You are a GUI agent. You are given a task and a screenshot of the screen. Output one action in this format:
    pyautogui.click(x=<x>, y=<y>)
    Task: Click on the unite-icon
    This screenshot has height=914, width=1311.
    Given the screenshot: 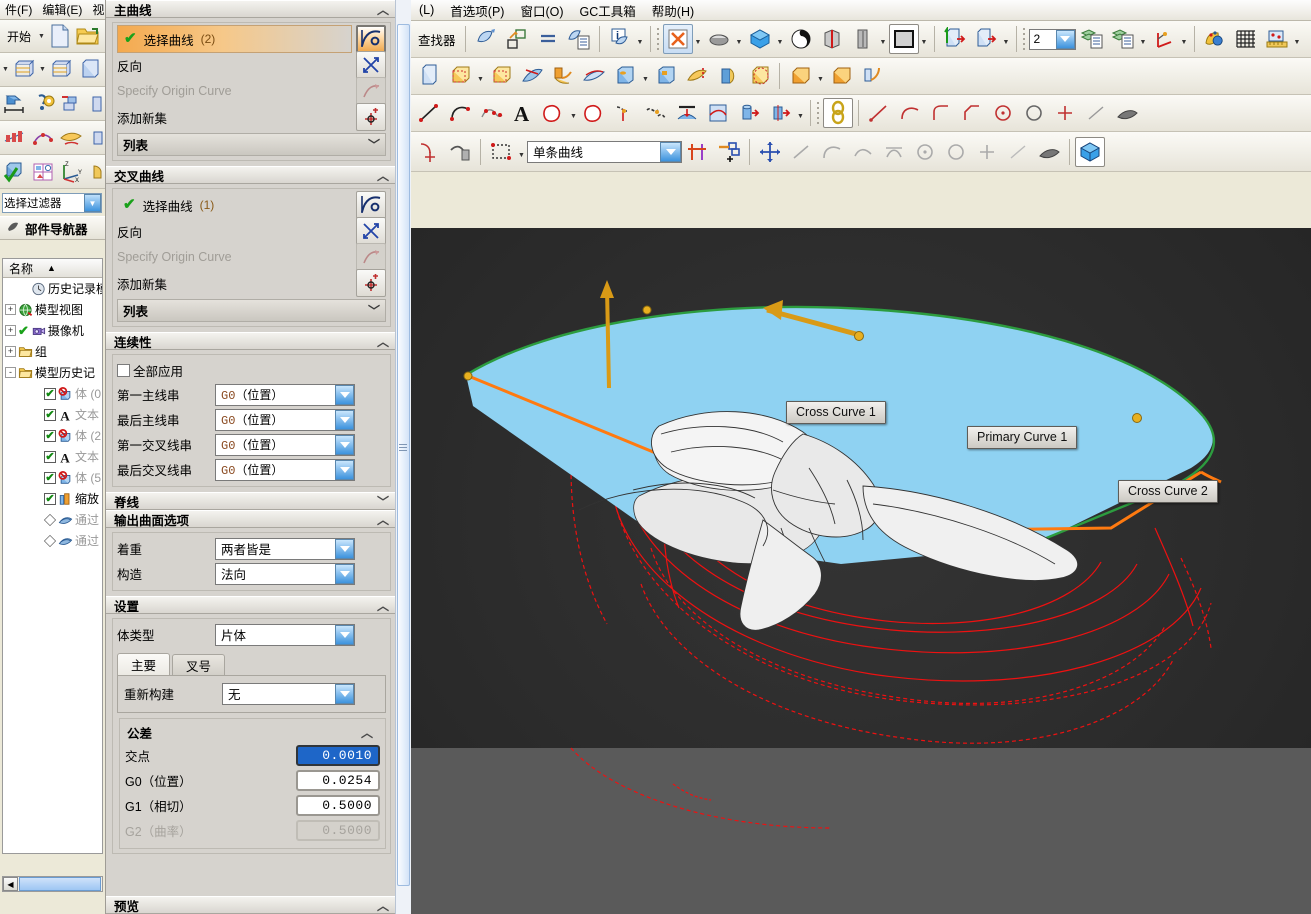 What is the action you would take?
    pyautogui.click(x=800, y=76)
    